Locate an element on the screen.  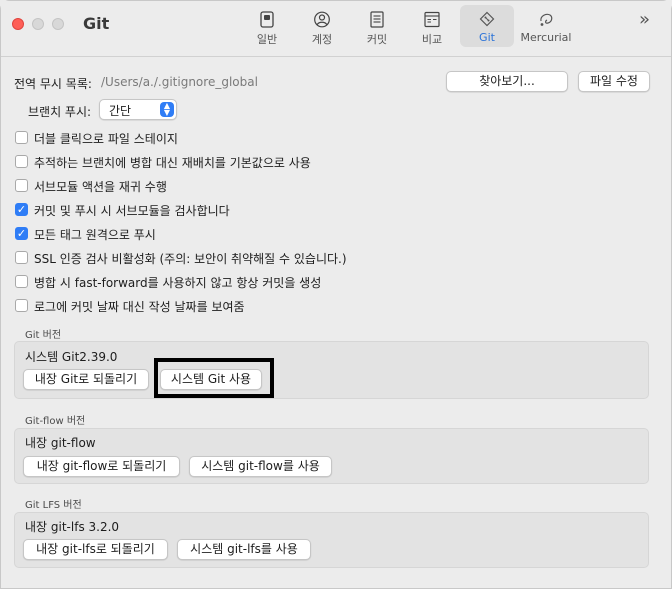
use-embedded-gitflow-button: 내장 git-flow로 되돌리기 is located at coordinates (101, 466).